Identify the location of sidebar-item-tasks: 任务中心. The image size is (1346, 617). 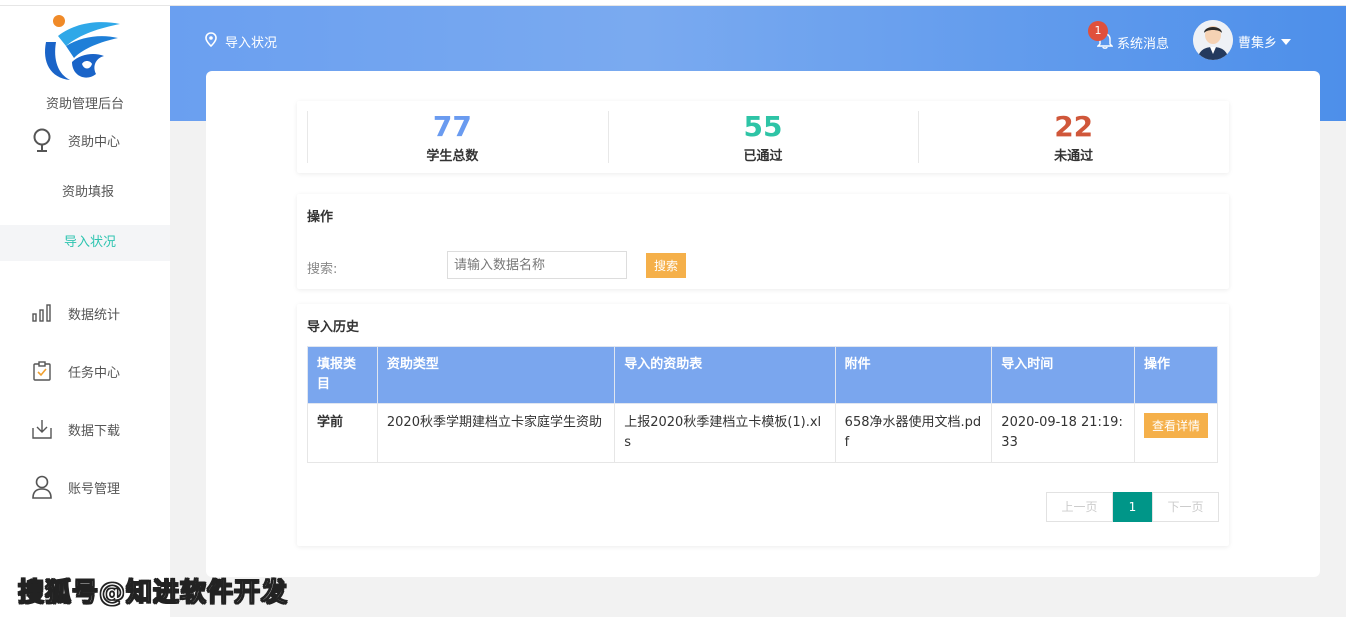
(85, 371).